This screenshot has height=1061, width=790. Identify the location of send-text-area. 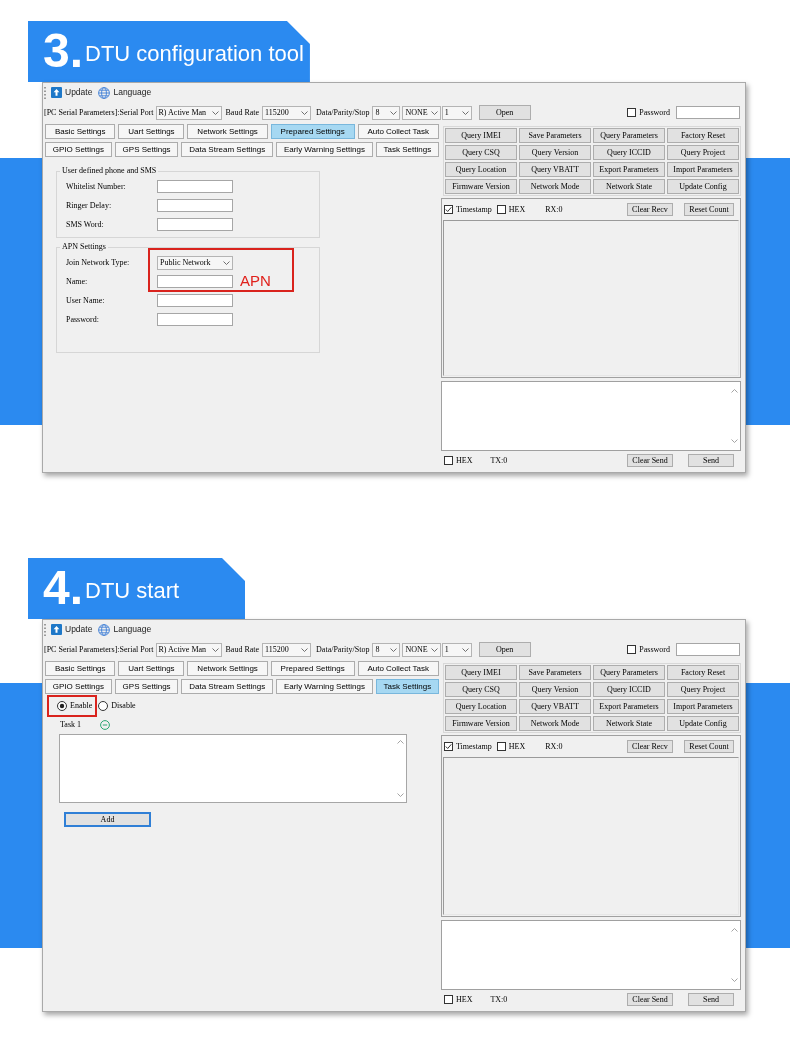
(591, 955).